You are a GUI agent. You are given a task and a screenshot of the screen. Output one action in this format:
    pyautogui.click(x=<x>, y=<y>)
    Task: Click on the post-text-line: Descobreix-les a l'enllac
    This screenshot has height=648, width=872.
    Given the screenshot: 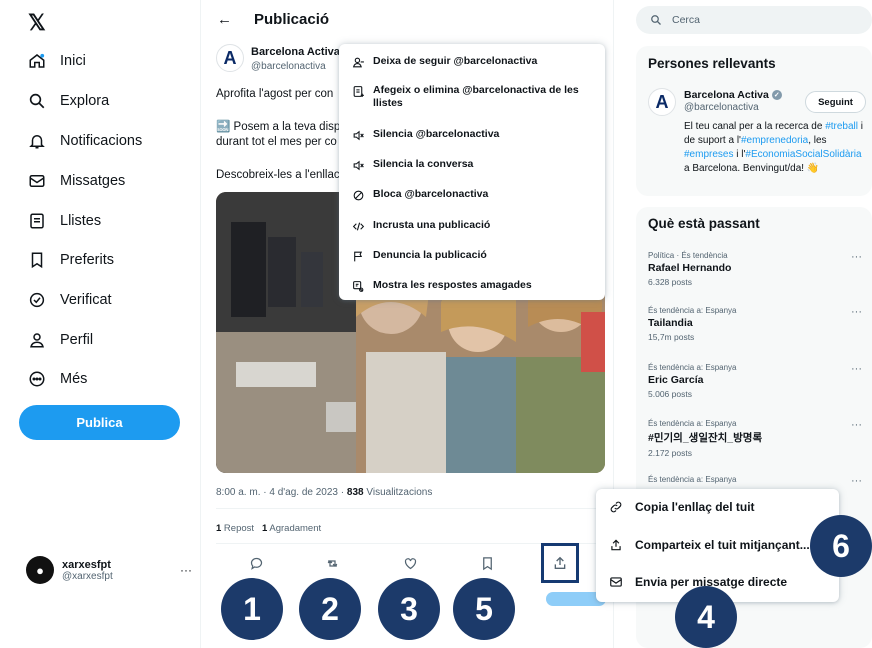 What is the action you would take?
    pyautogui.click(x=278, y=175)
    